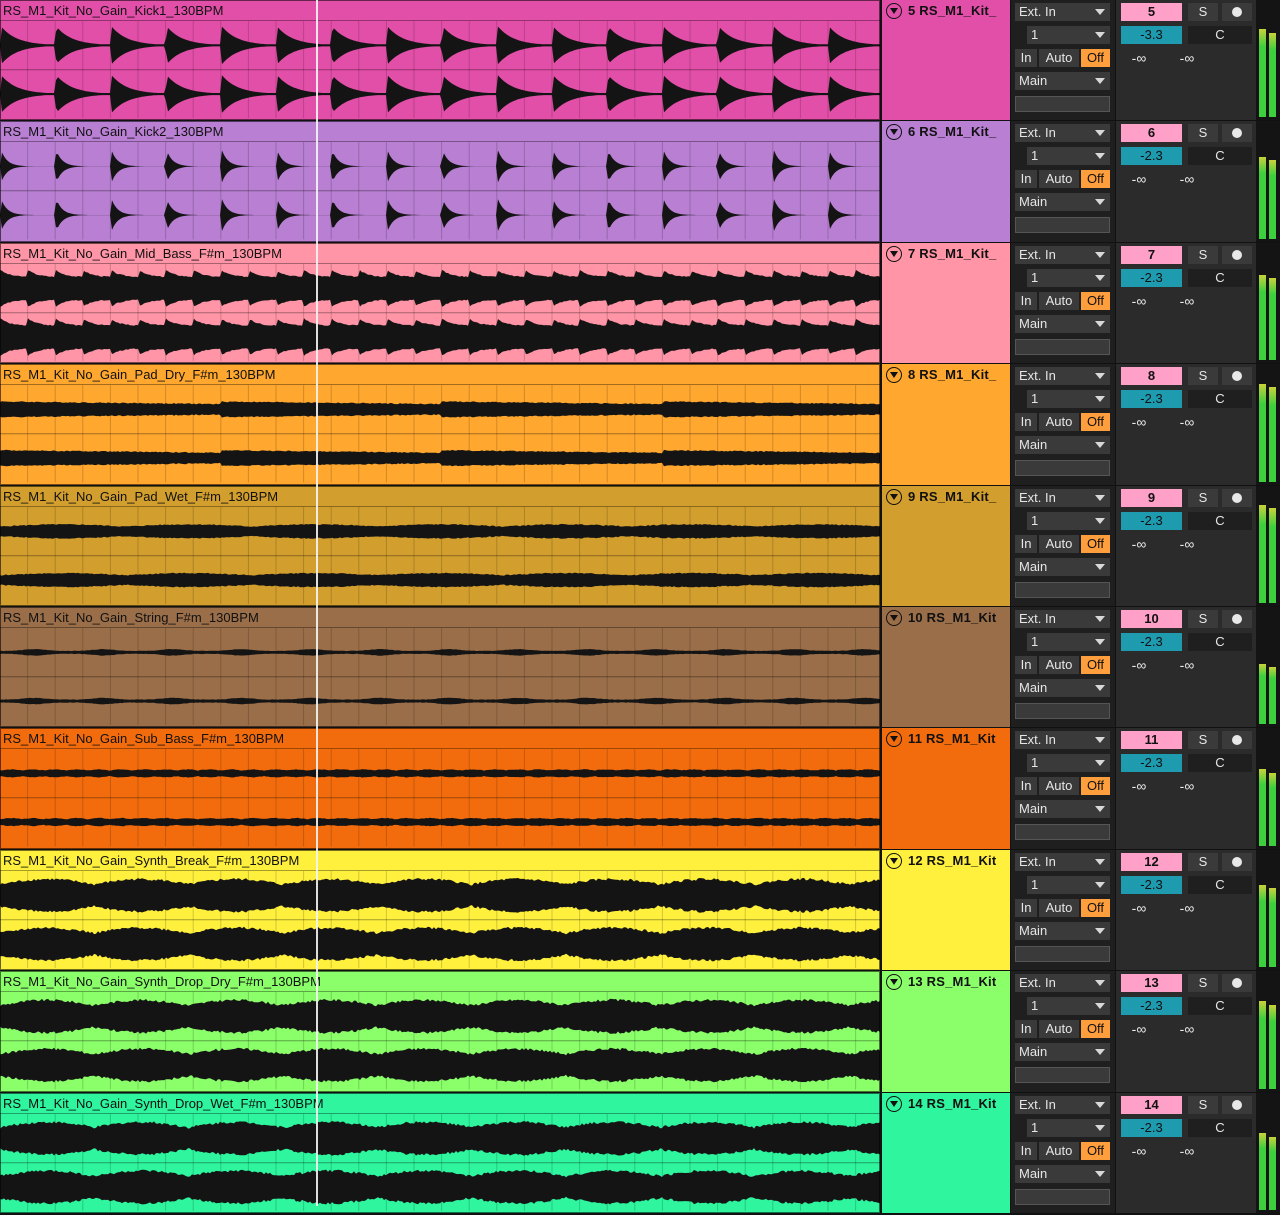 The width and height of the screenshot is (1280, 1215). I want to click on track-header: 11 RS_M1_Kit, so click(945, 788).